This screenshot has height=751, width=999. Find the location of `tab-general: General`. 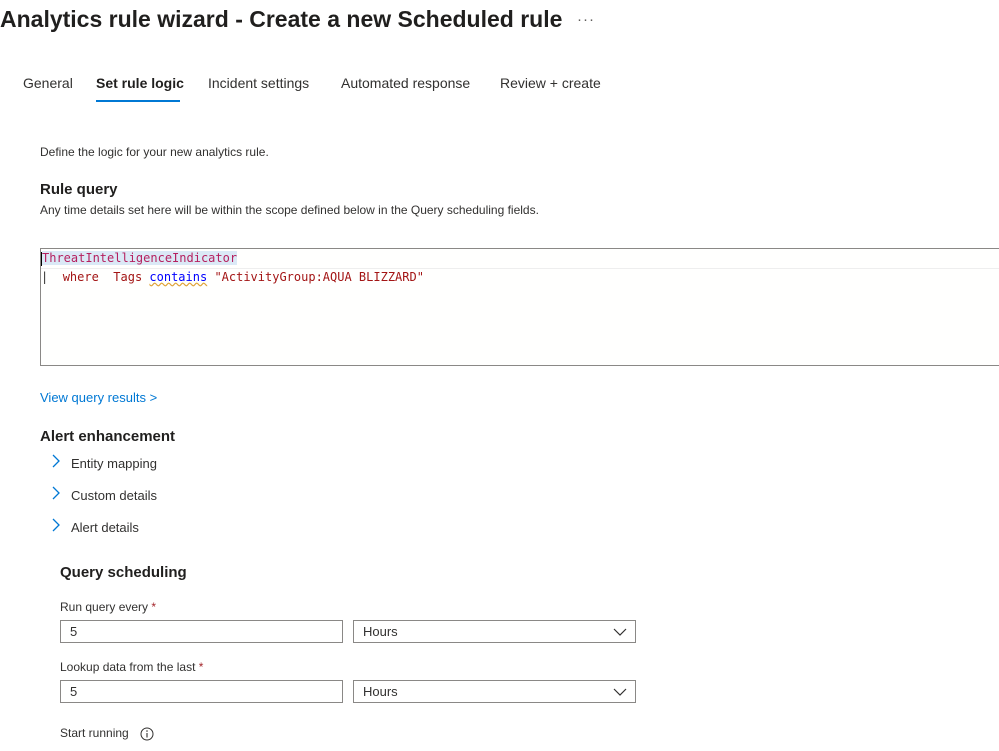

tab-general: General is located at coordinates (48, 83).